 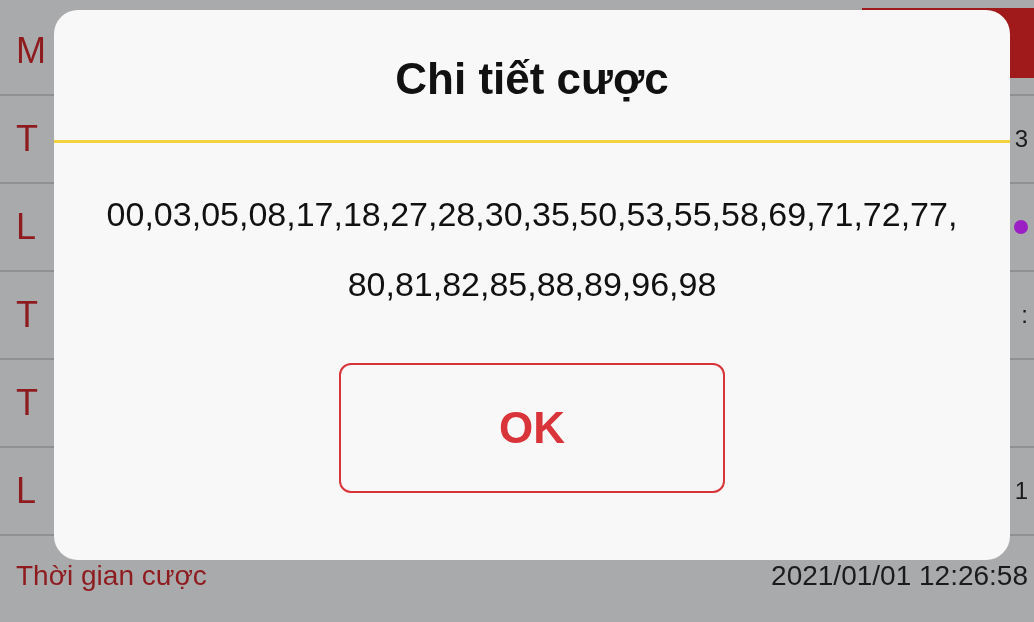 What do you see at coordinates (899, 576) in the screenshot?
I see `row-value: 2021/01/01 12:26:58` at bounding box center [899, 576].